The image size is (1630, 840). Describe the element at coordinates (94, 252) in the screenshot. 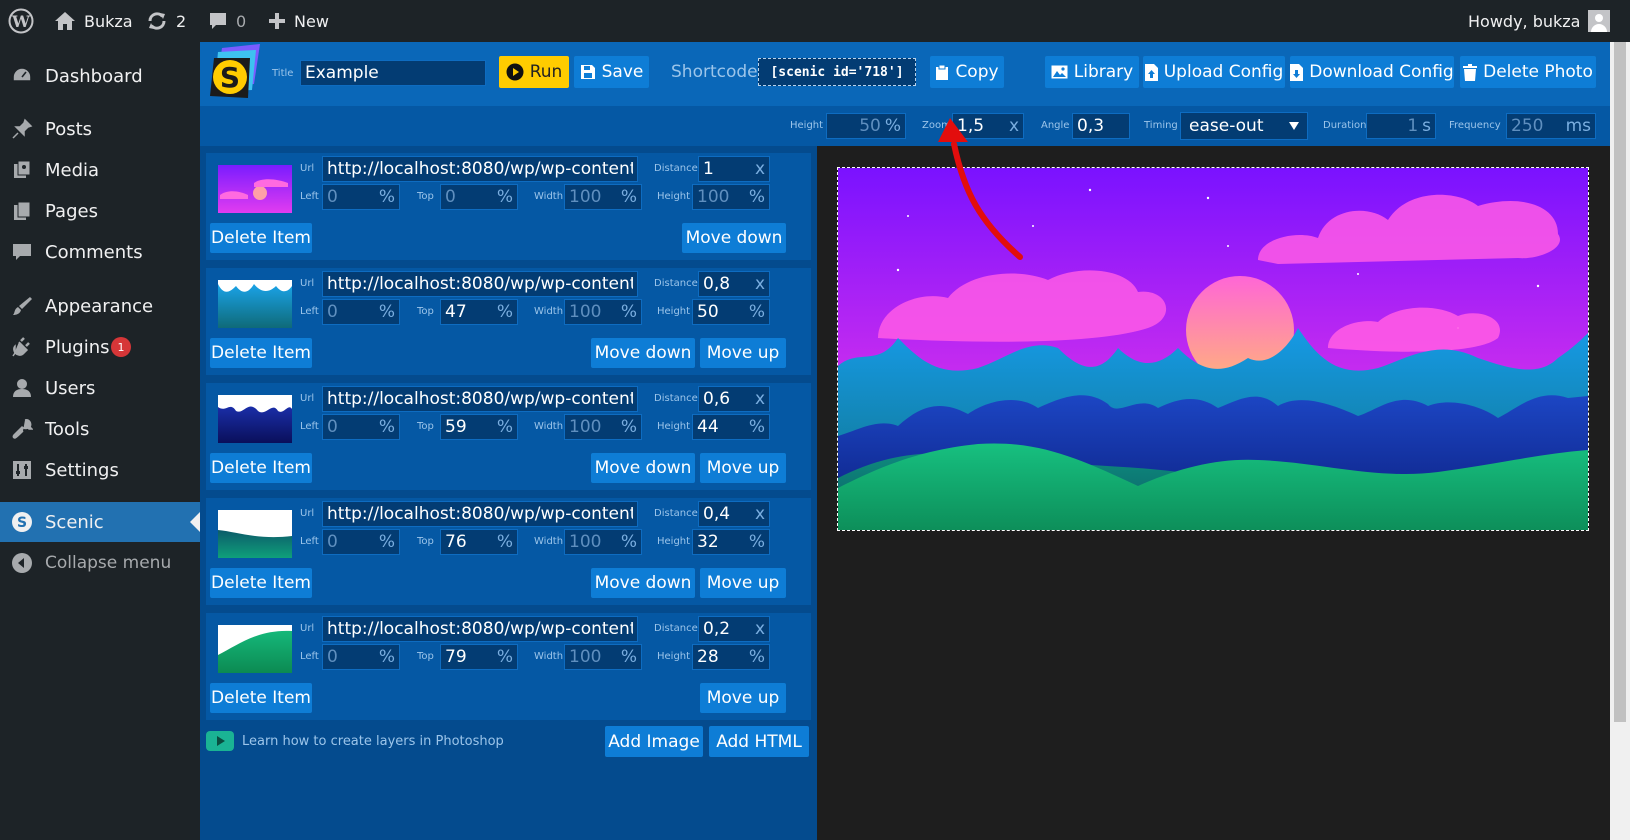

I see `menu-label: Comments` at that location.